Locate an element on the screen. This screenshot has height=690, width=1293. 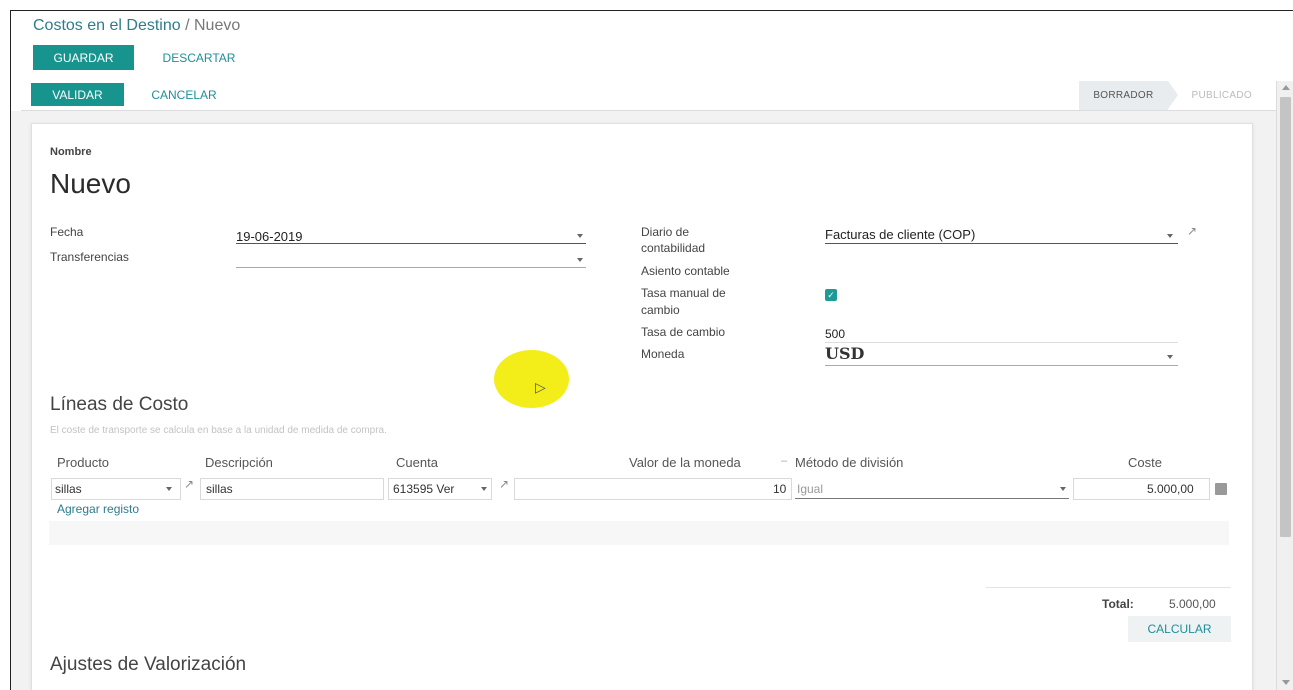
column-metodo: Método de división is located at coordinates (849, 462).